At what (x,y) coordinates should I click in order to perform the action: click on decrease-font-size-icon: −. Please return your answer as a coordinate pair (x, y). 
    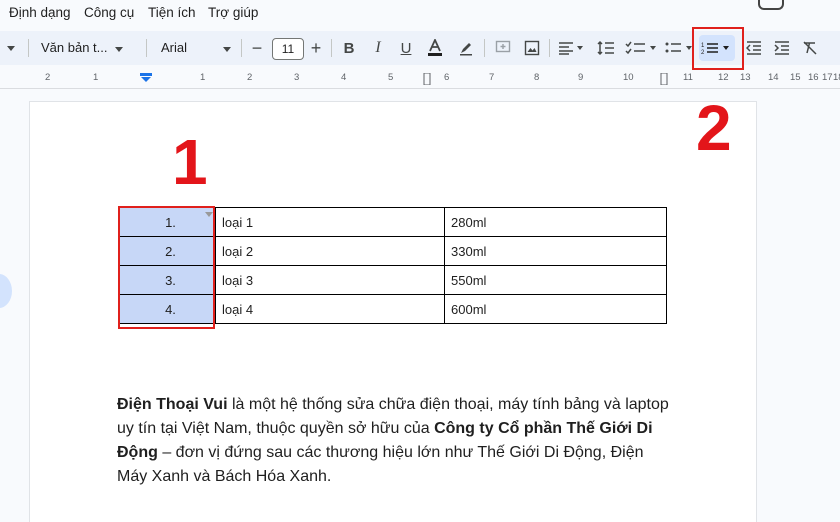
    Looking at the image, I should click on (257, 48).